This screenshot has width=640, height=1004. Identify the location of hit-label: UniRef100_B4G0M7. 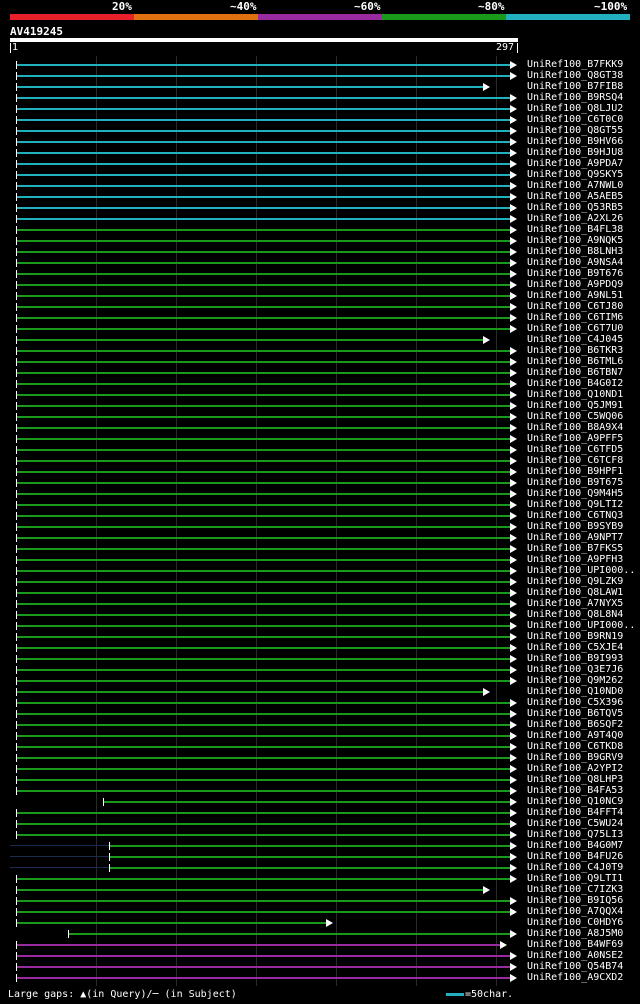
(575, 845).